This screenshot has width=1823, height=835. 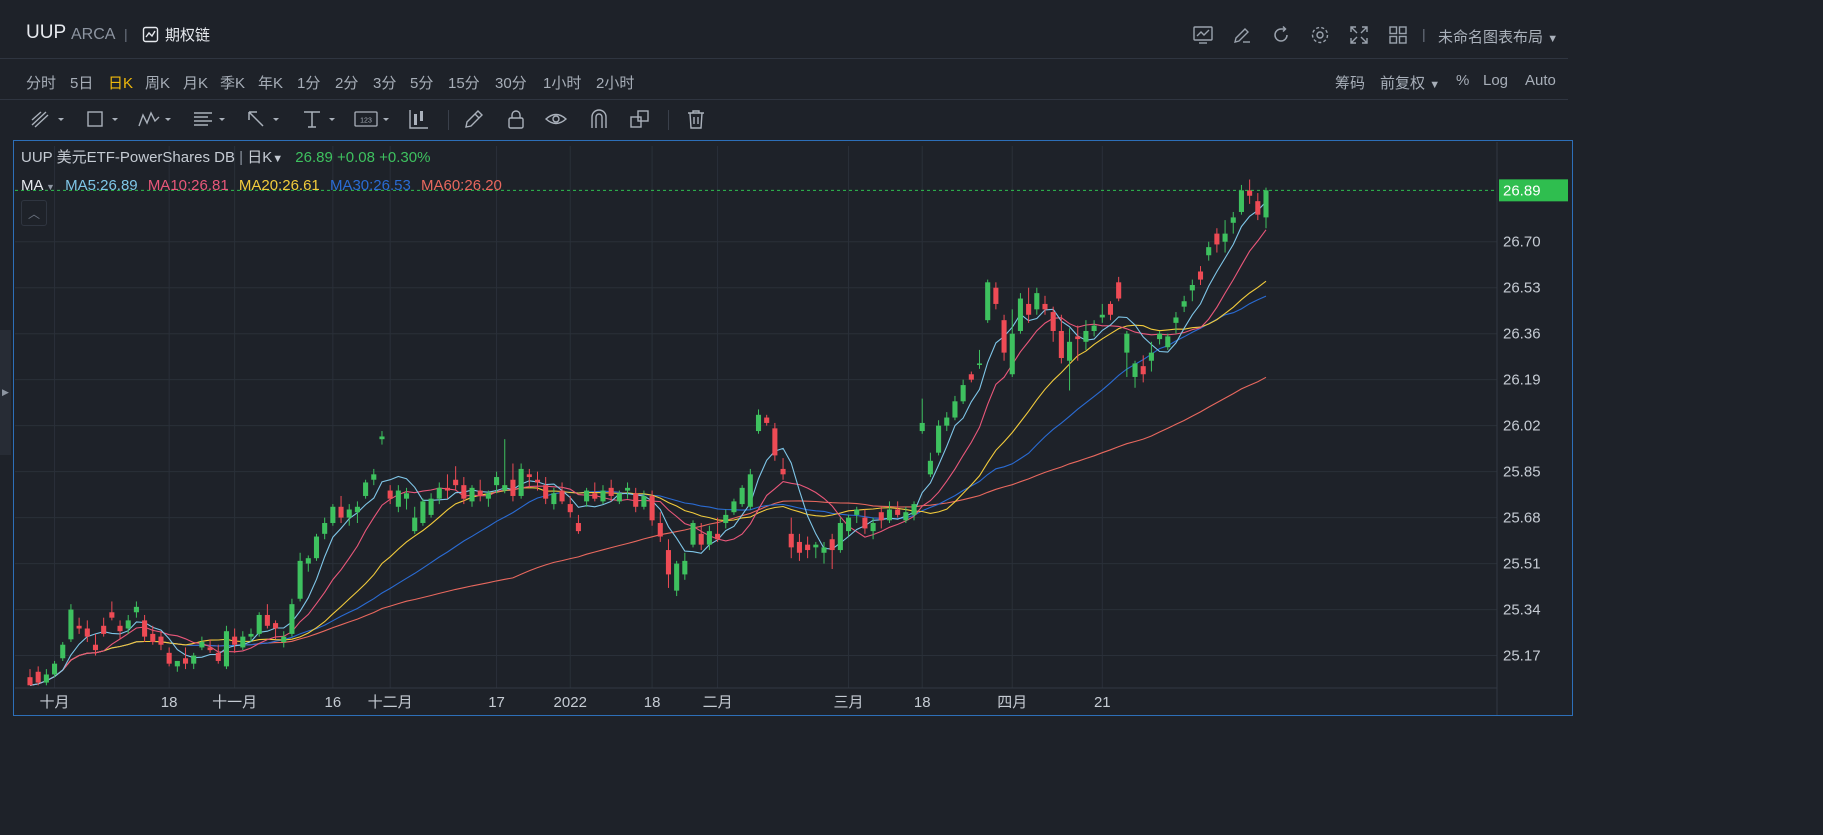 I want to click on price-label-tool-icon: 123, so click(x=372, y=119).